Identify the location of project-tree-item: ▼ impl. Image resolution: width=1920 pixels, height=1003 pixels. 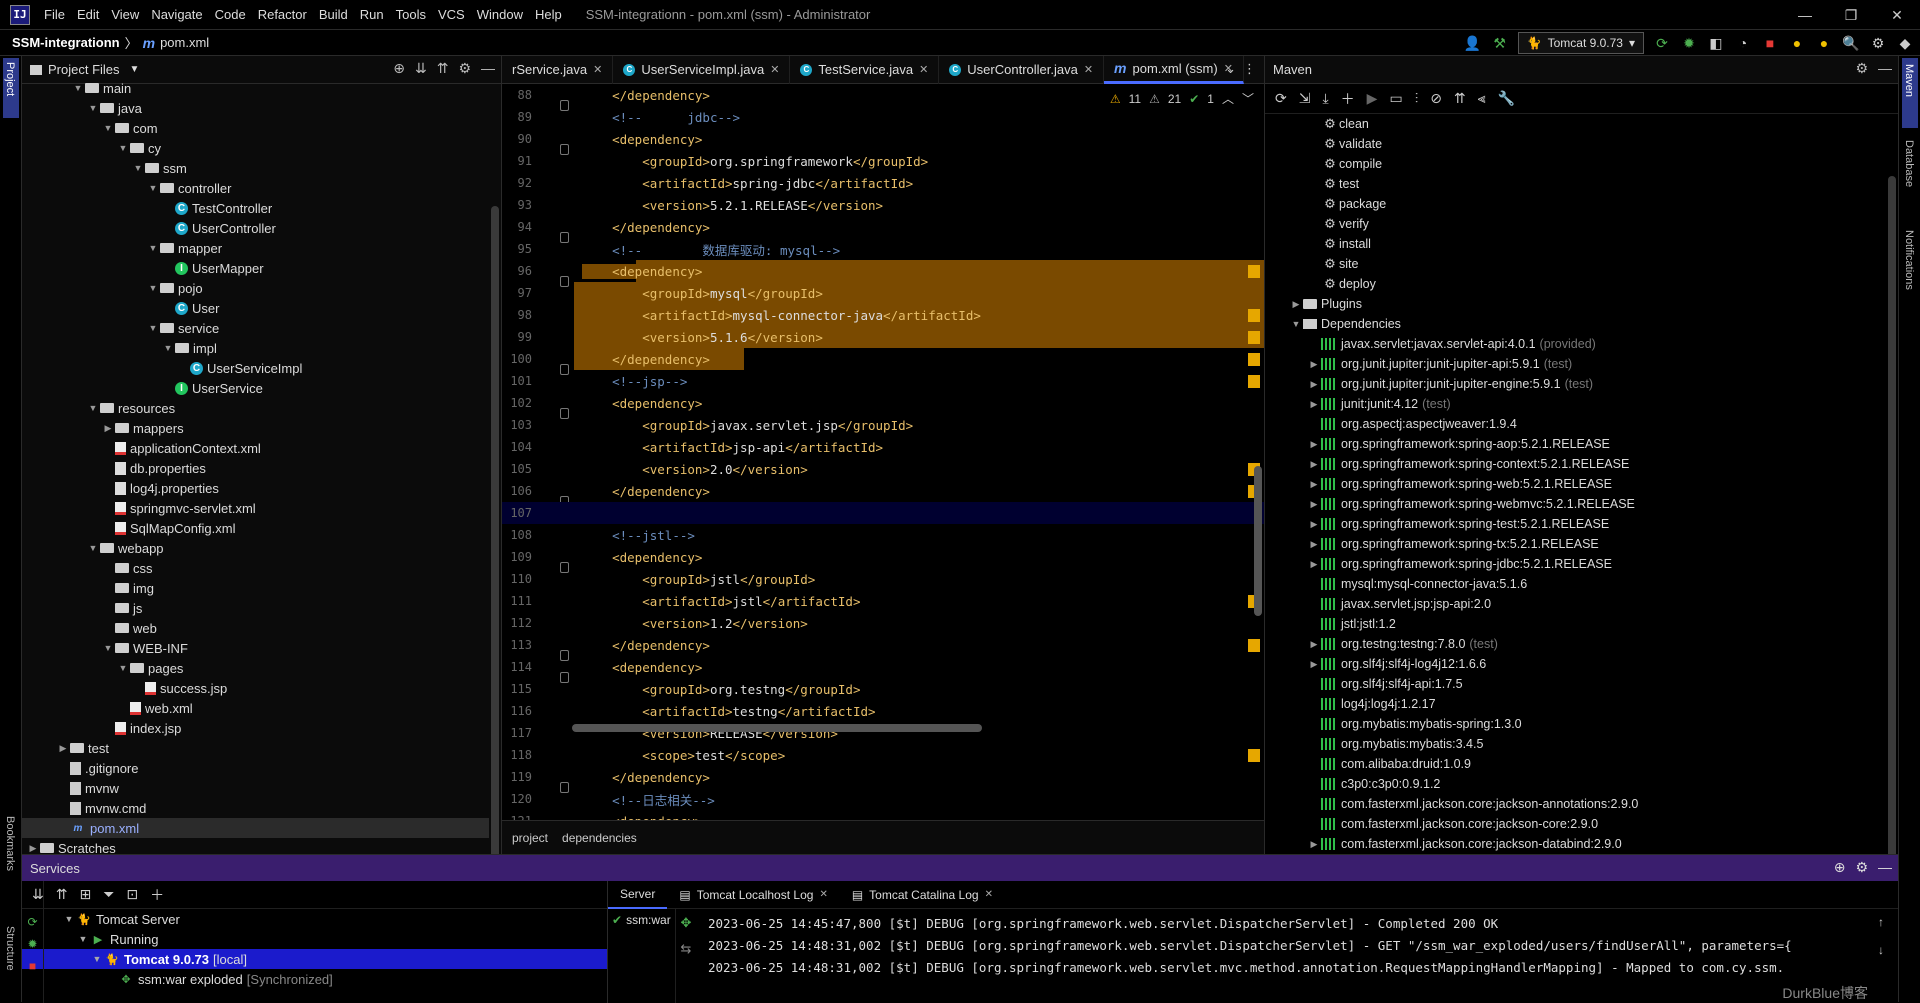
(255, 348).